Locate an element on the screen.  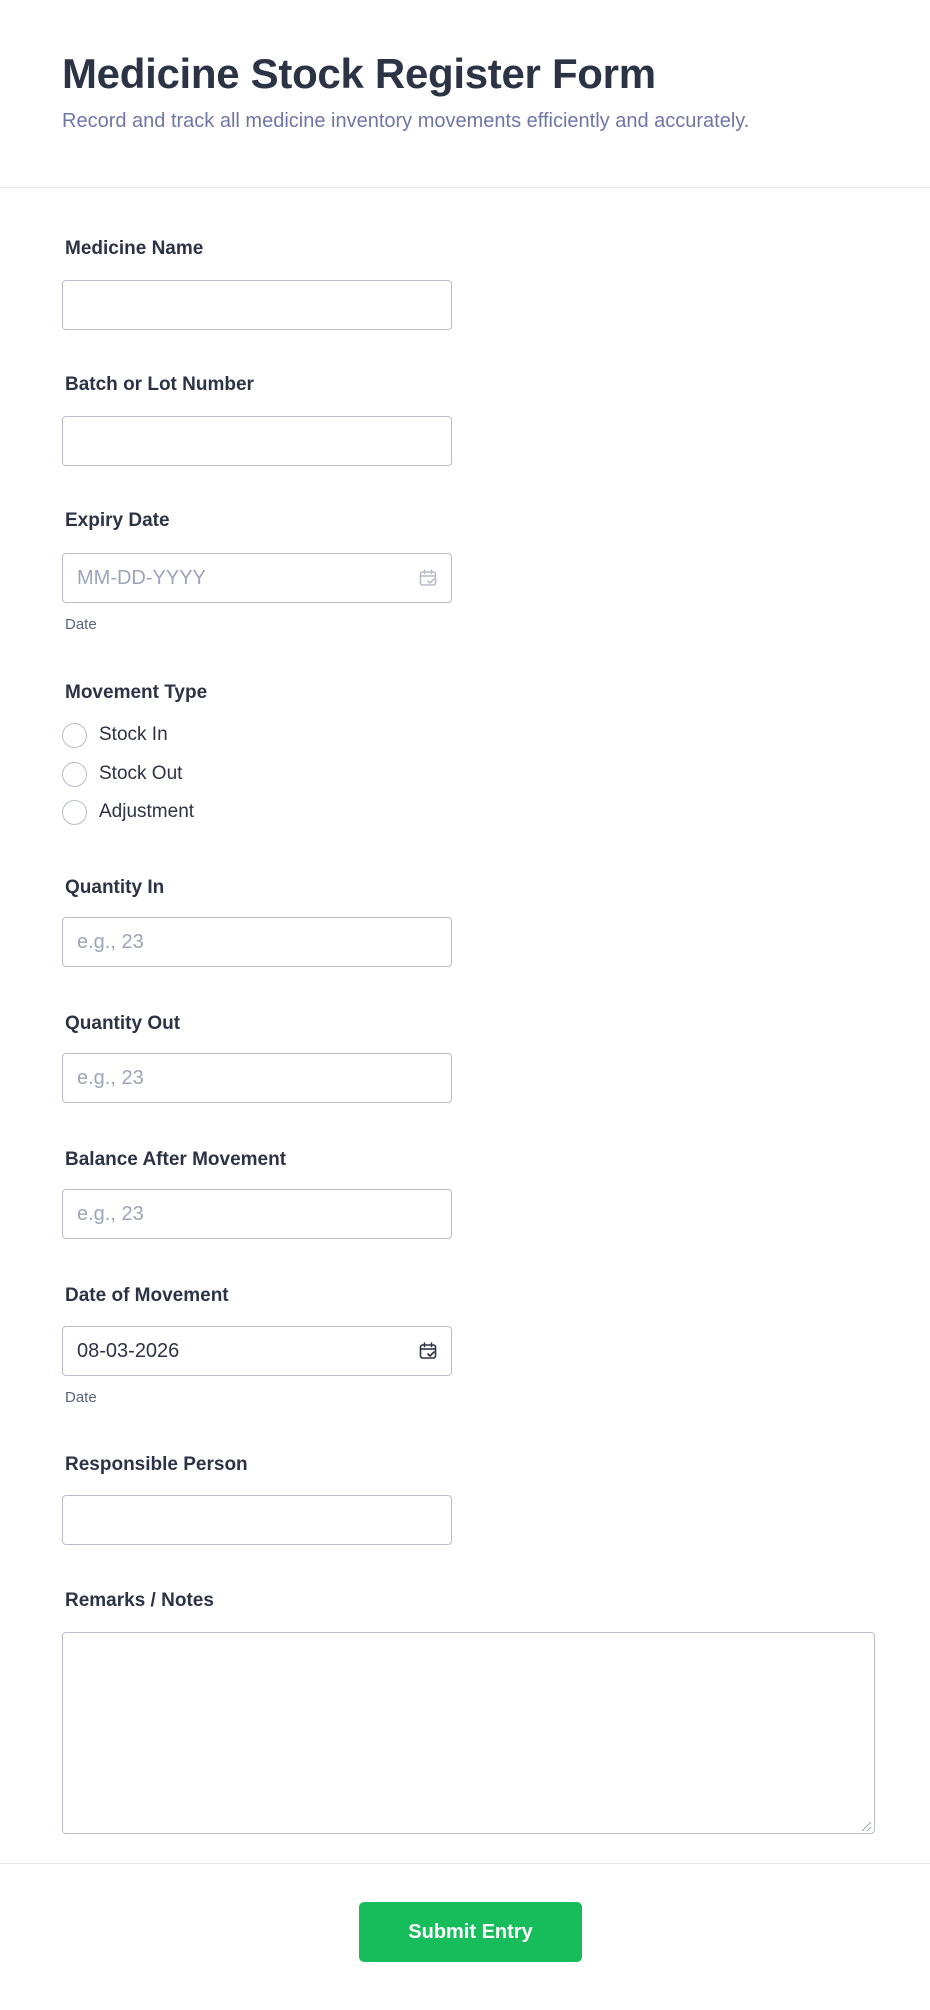
quantity-in-input is located at coordinates (257, 942).